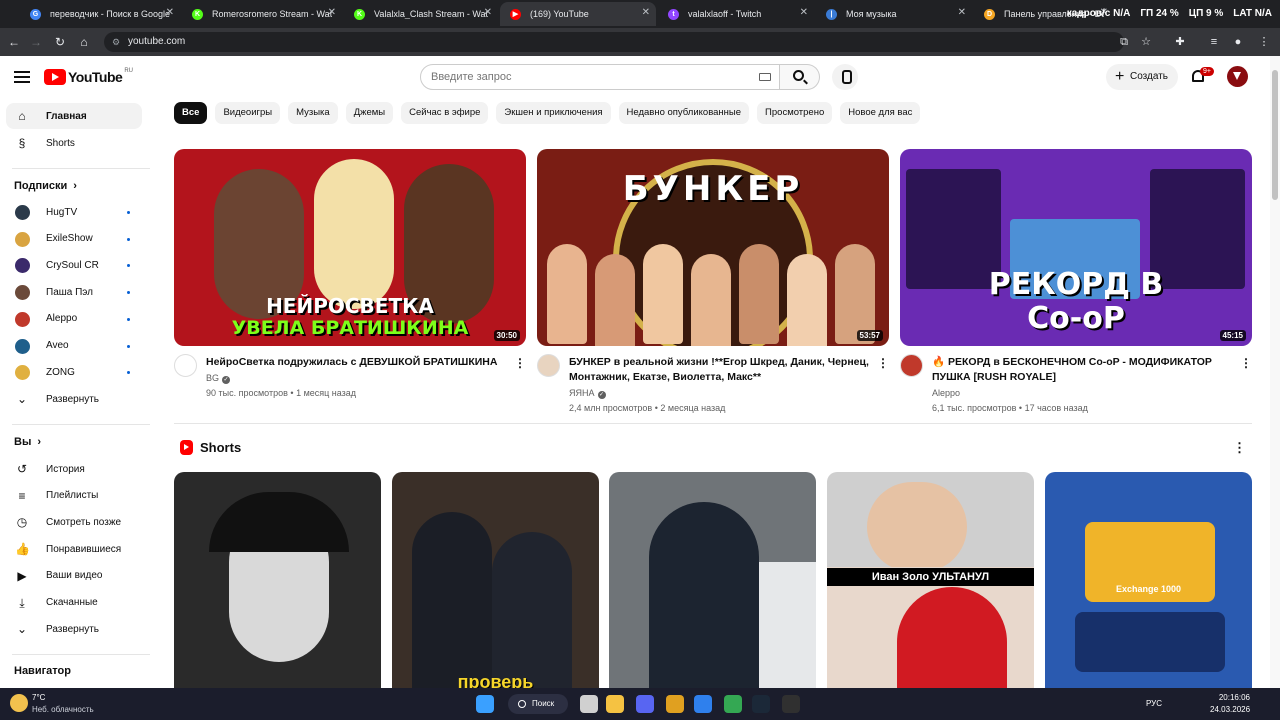 This screenshot has height=720, width=1280. I want to click on search-input: Введите запрос, so click(600, 77).